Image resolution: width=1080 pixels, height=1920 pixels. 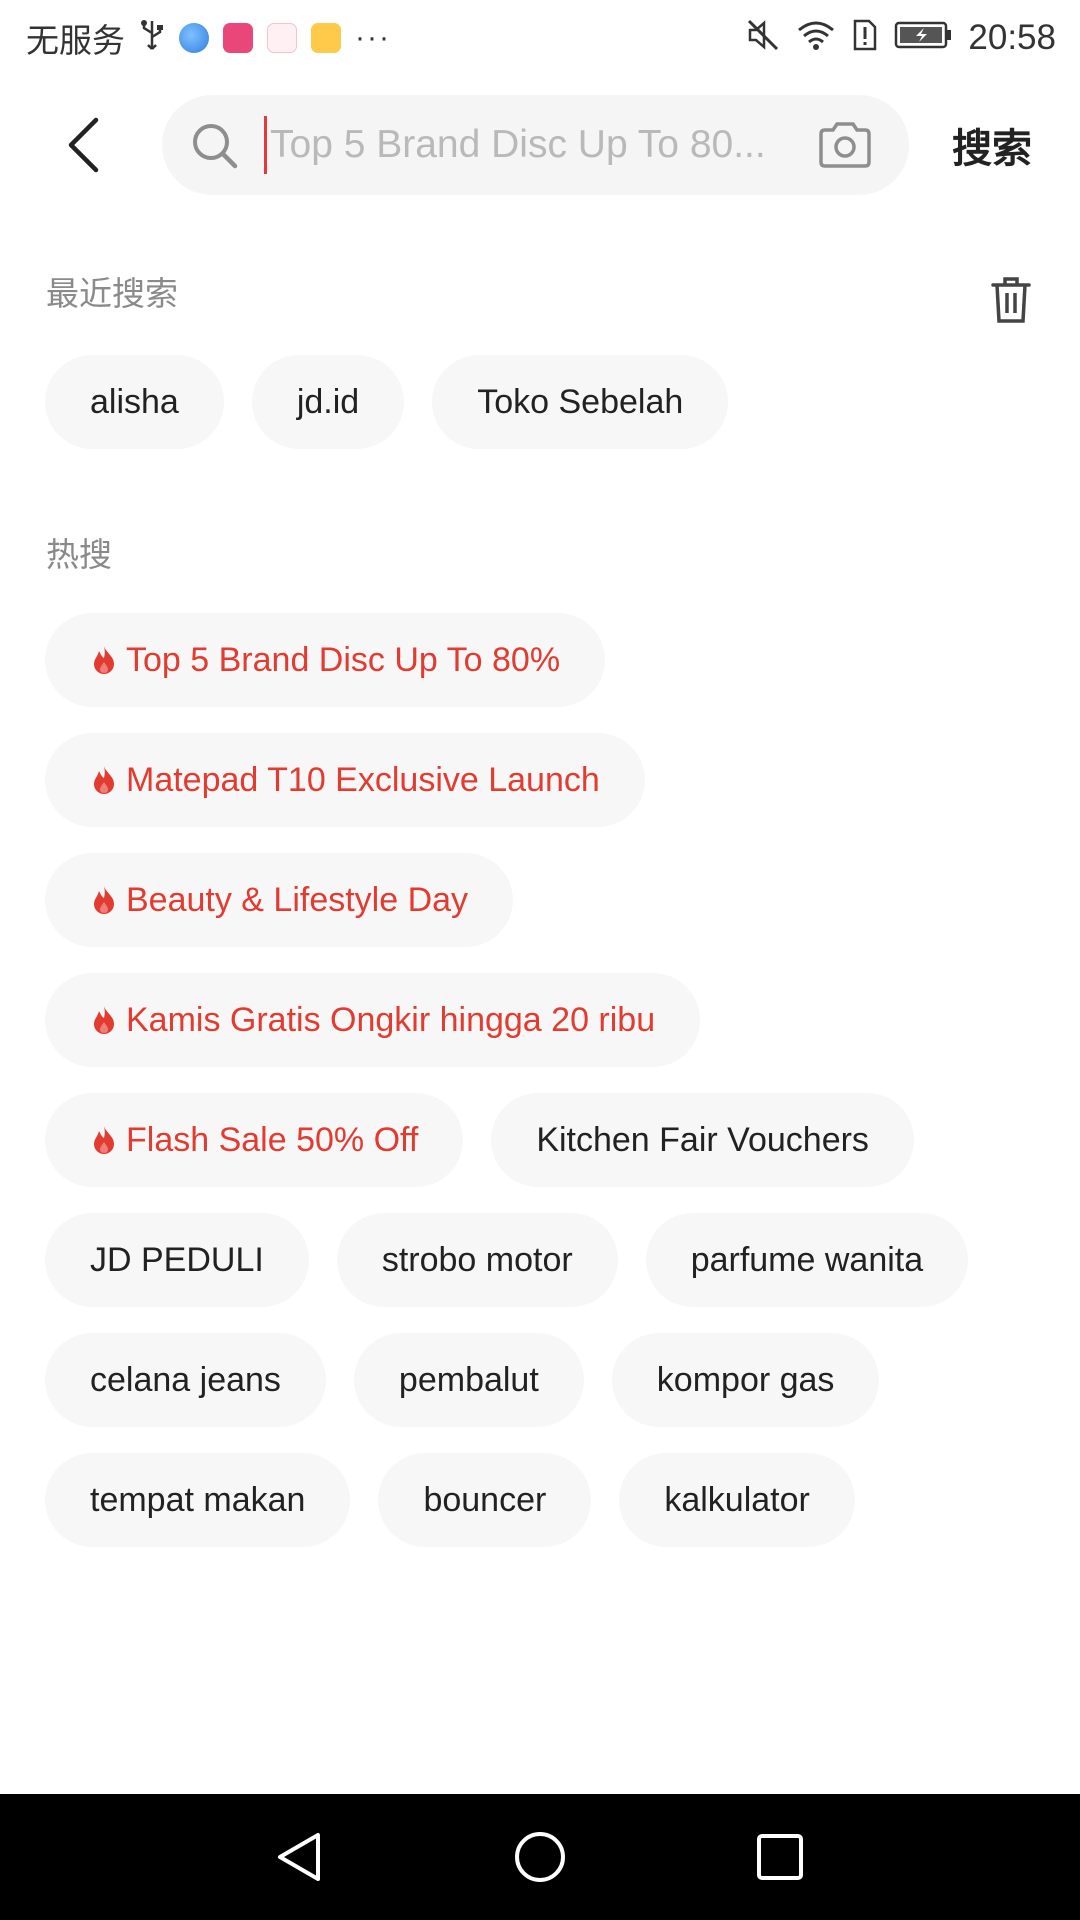 What do you see at coordinates (297, 899) in the screenshot?
I see `chip-label: Beauty & Lifestyle Day` at bounding box center [297, 899].